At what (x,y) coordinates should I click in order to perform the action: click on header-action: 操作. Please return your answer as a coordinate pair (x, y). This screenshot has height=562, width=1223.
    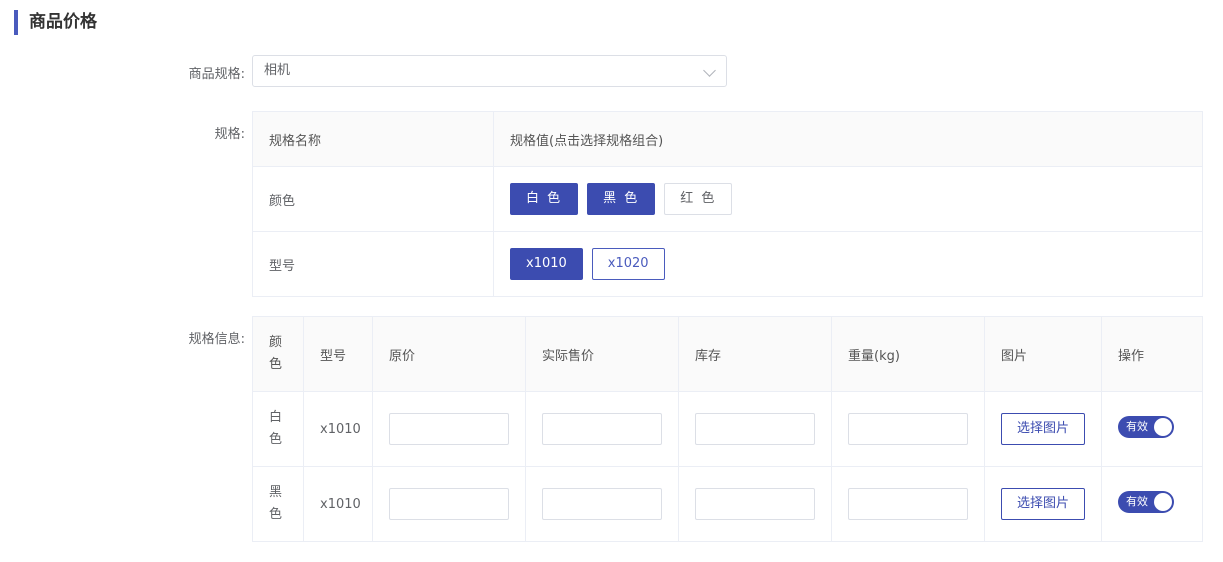
    Looking at the image, I should click on (1152, 354).